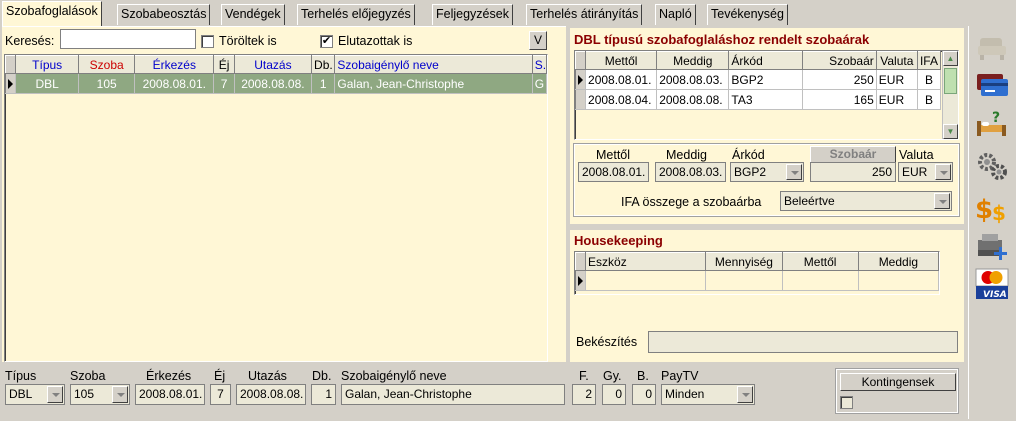  I want to click on quotas-button: Kontingensek, so click(898, 382).